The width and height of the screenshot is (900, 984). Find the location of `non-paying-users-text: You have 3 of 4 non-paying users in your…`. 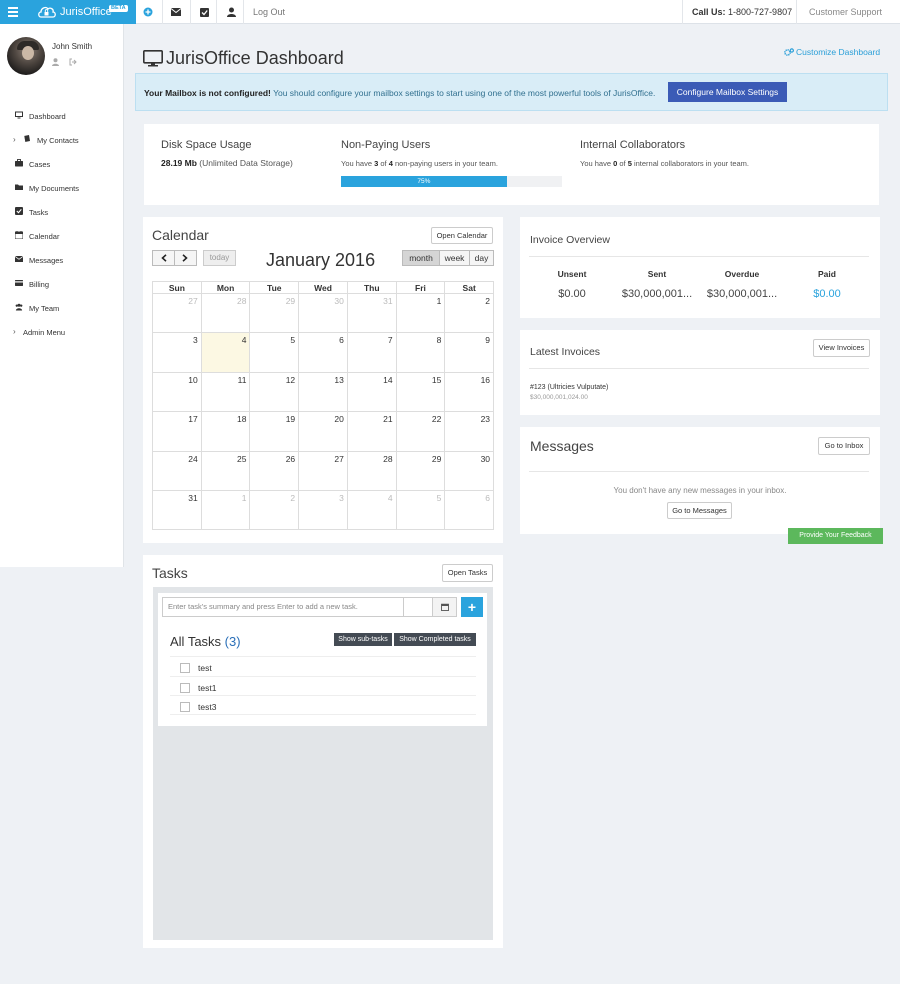

non-paying-users-text: You have 3 of 4 non-paying users in your… is located at coordinates (419, 163).